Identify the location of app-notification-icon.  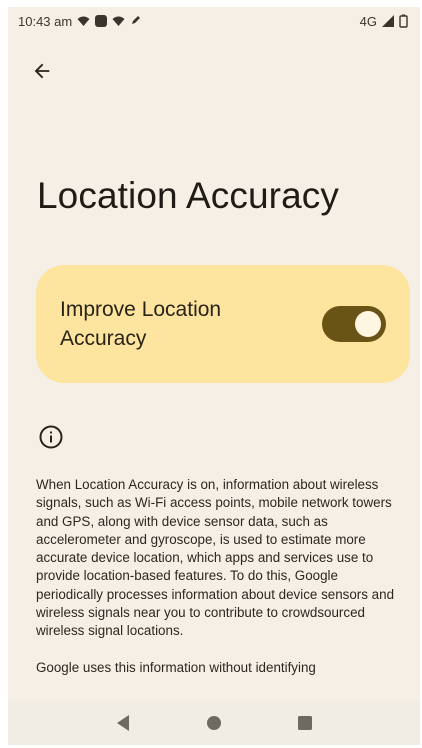
(101, 21).